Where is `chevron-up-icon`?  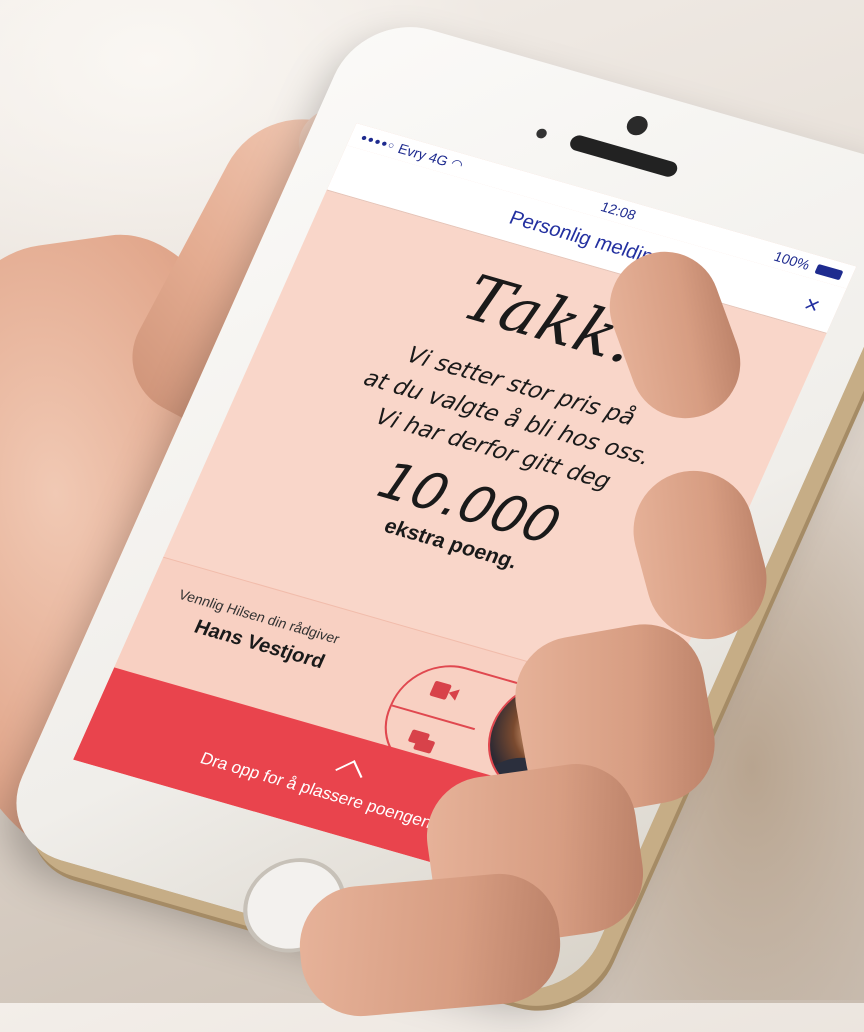 chevron-up-icon is located at coordinates (349, 773).